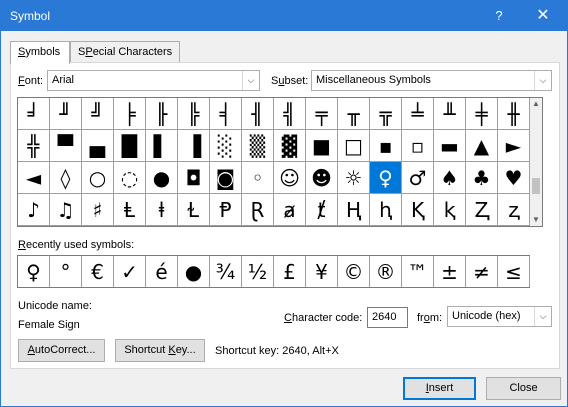 This screenshot has height=407, width=568. I want to click on symbol-cell: ╨, so click(450, 114).